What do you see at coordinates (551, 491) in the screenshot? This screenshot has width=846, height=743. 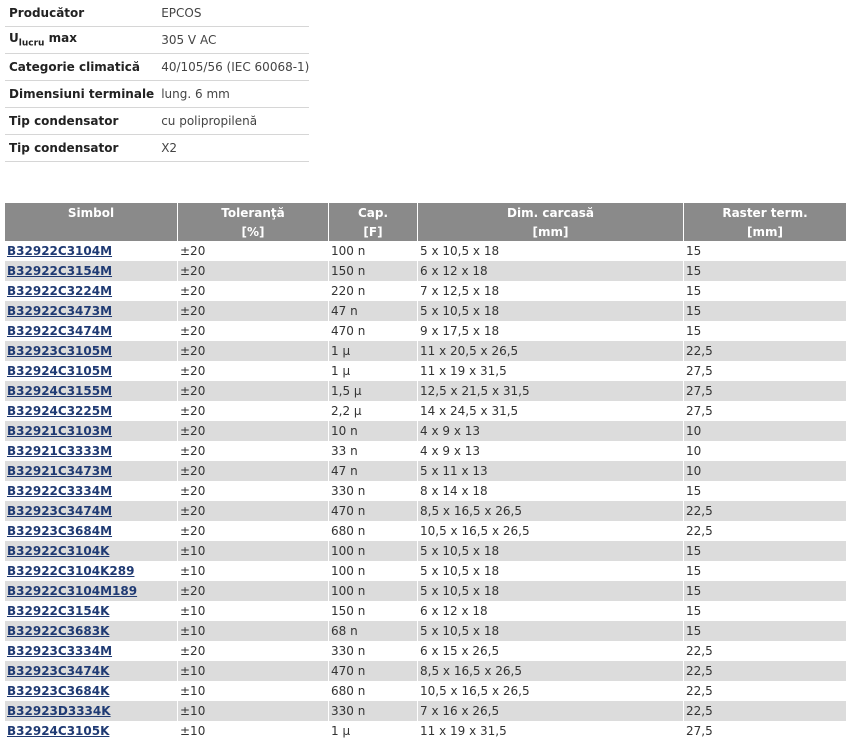 I see `cell-dimensiuni-carcasa: 8 x 14 x 18` at bounding box center [551, 491].